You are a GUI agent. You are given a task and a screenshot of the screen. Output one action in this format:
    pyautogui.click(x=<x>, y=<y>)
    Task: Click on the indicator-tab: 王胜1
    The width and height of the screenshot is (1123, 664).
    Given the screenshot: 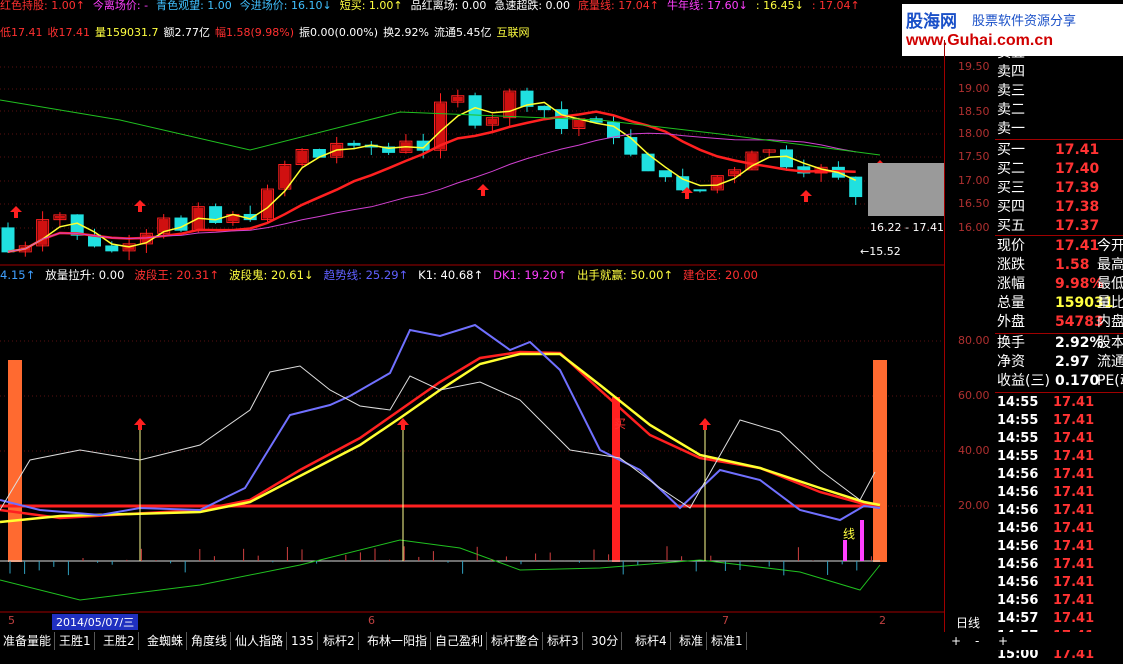 What is the action you would take?
    pyautogui.click(x=75, y=641)
    